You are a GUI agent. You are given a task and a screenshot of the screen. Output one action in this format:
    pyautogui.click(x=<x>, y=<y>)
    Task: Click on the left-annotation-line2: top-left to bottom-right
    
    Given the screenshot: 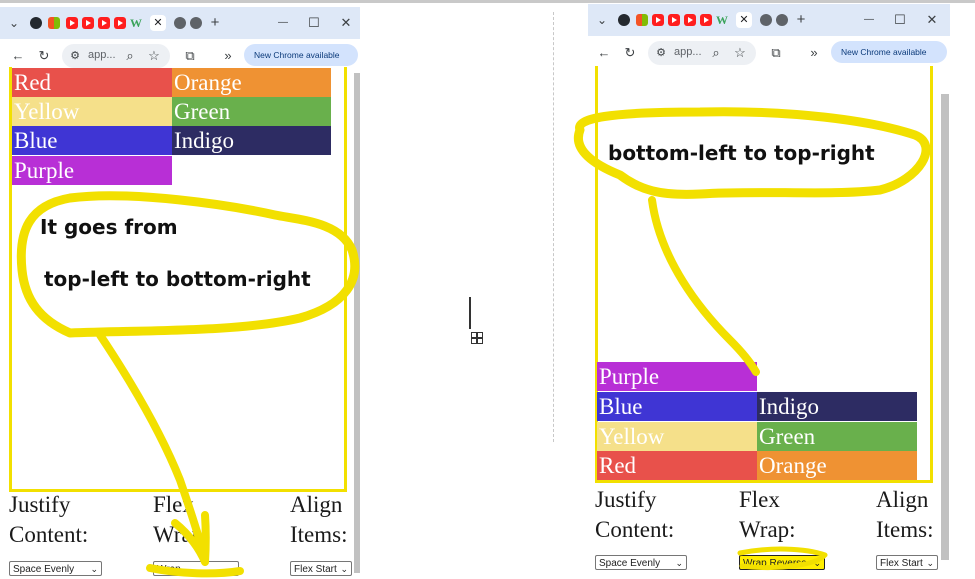 What is the action you would take?
    pyautogui.click(x=177, y=279)
    